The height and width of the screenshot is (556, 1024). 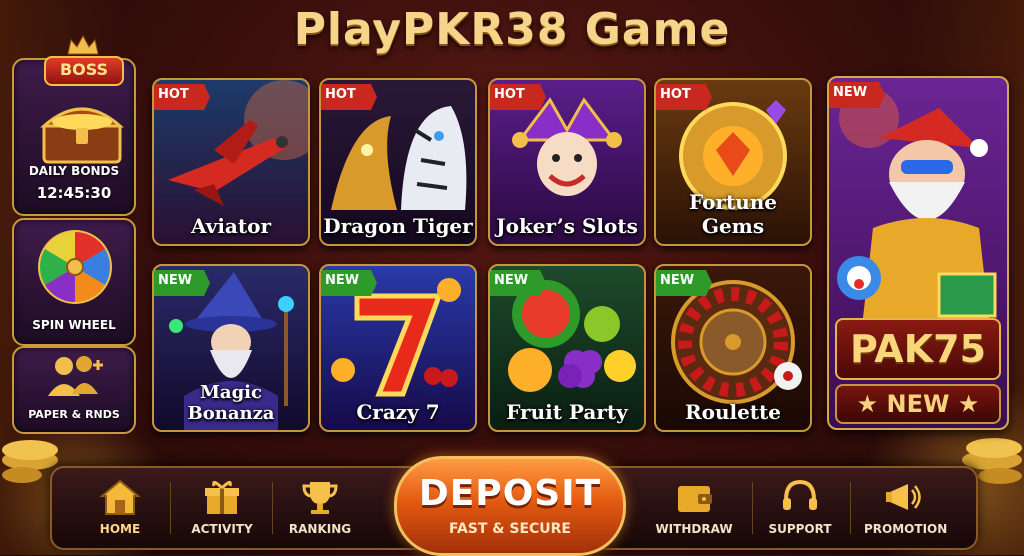 What do you see at coordinates (82, 135) in the screenshot?
I see `treasure-chest-icon` at bounding box center [82, 135].